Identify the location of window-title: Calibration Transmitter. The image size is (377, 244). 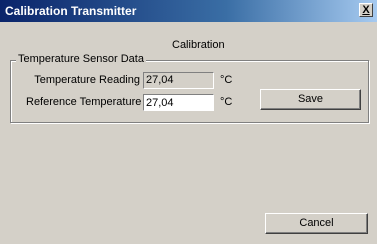
(71, 11).